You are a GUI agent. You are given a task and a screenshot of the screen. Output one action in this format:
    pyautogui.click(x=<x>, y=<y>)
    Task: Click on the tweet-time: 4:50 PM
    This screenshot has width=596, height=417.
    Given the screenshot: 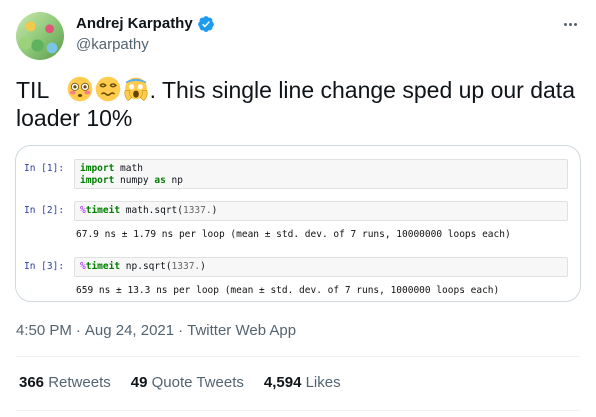 What is the action you would take?
    pyautogui.click(x=44, y=330)
    